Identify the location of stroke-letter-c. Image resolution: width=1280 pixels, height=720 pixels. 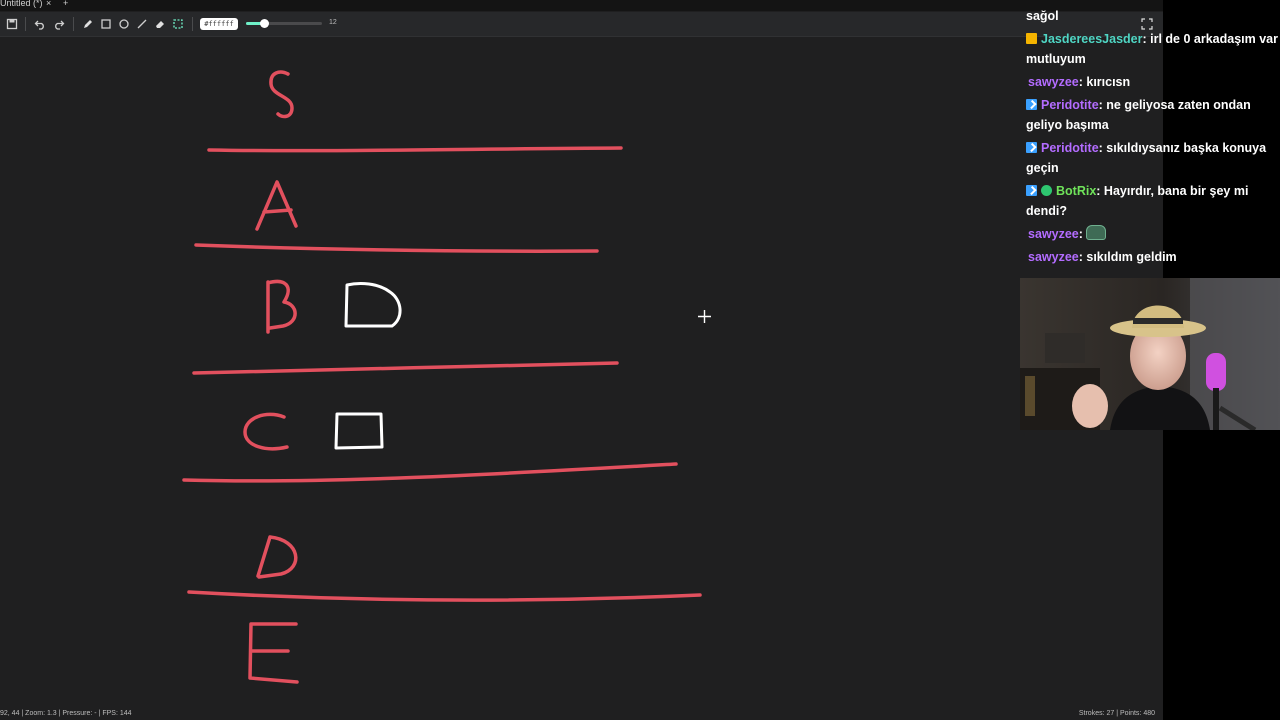
(266, 431).